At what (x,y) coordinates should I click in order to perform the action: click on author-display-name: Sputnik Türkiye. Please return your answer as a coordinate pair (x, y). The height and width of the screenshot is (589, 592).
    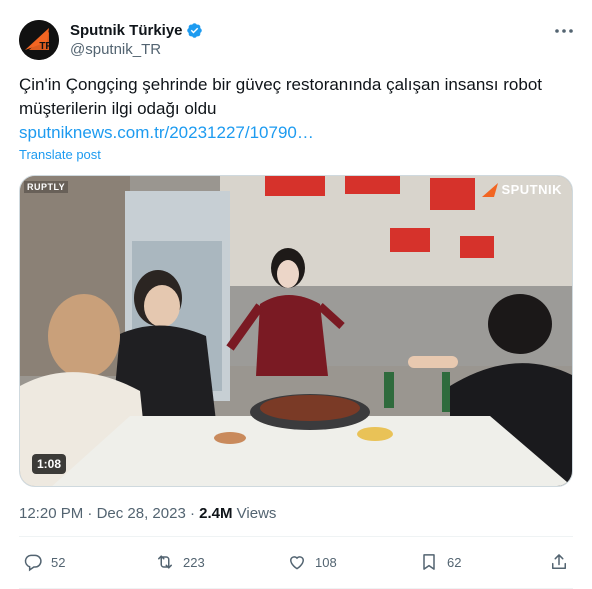
    Looking at the image, I should click on (126, 30).